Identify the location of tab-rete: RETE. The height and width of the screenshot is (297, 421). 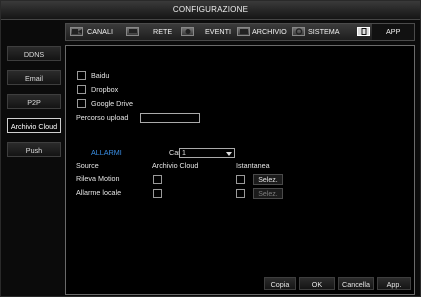
(162, 32).